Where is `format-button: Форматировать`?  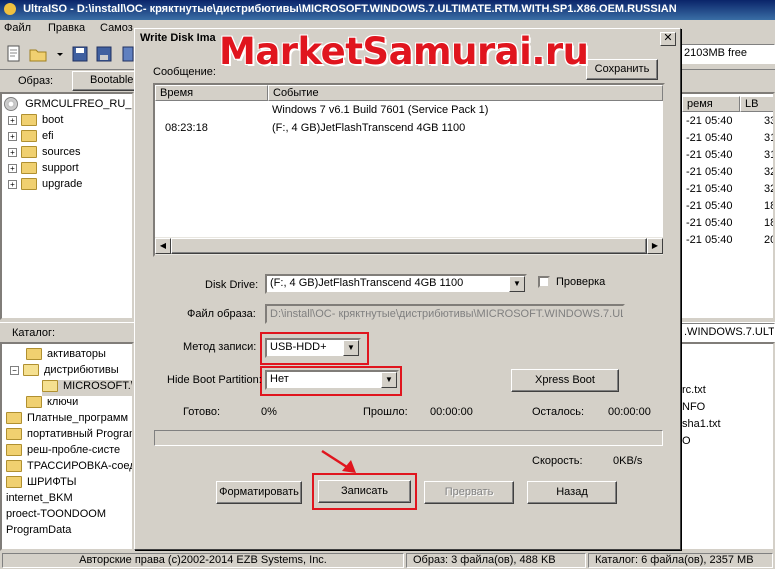 format-button: Форматировать is located at coordinates (259, 492).